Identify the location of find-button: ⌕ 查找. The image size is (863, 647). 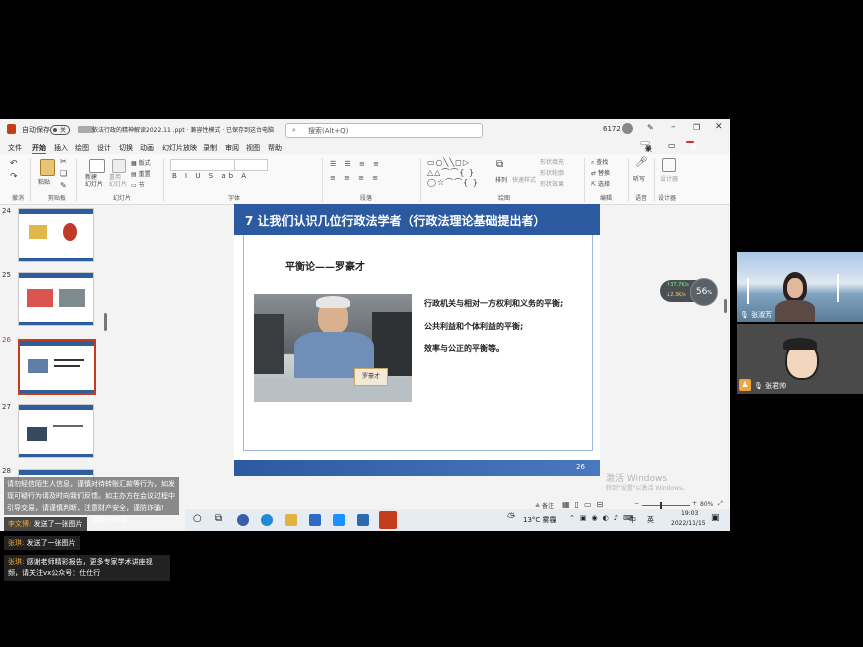
(599, 162).